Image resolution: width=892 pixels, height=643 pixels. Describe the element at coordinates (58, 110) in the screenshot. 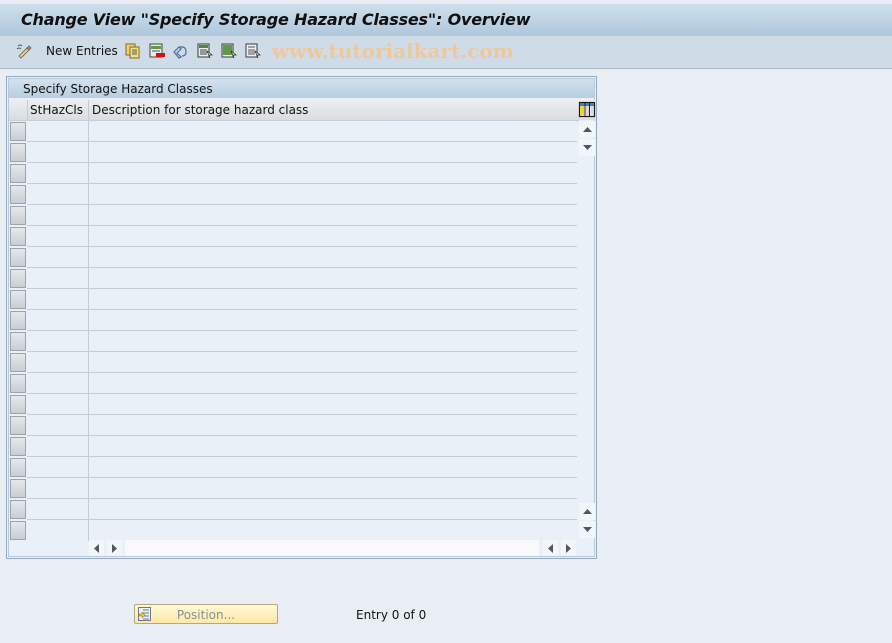

I see `column-header-sthazcls: StHazCls` at that location.